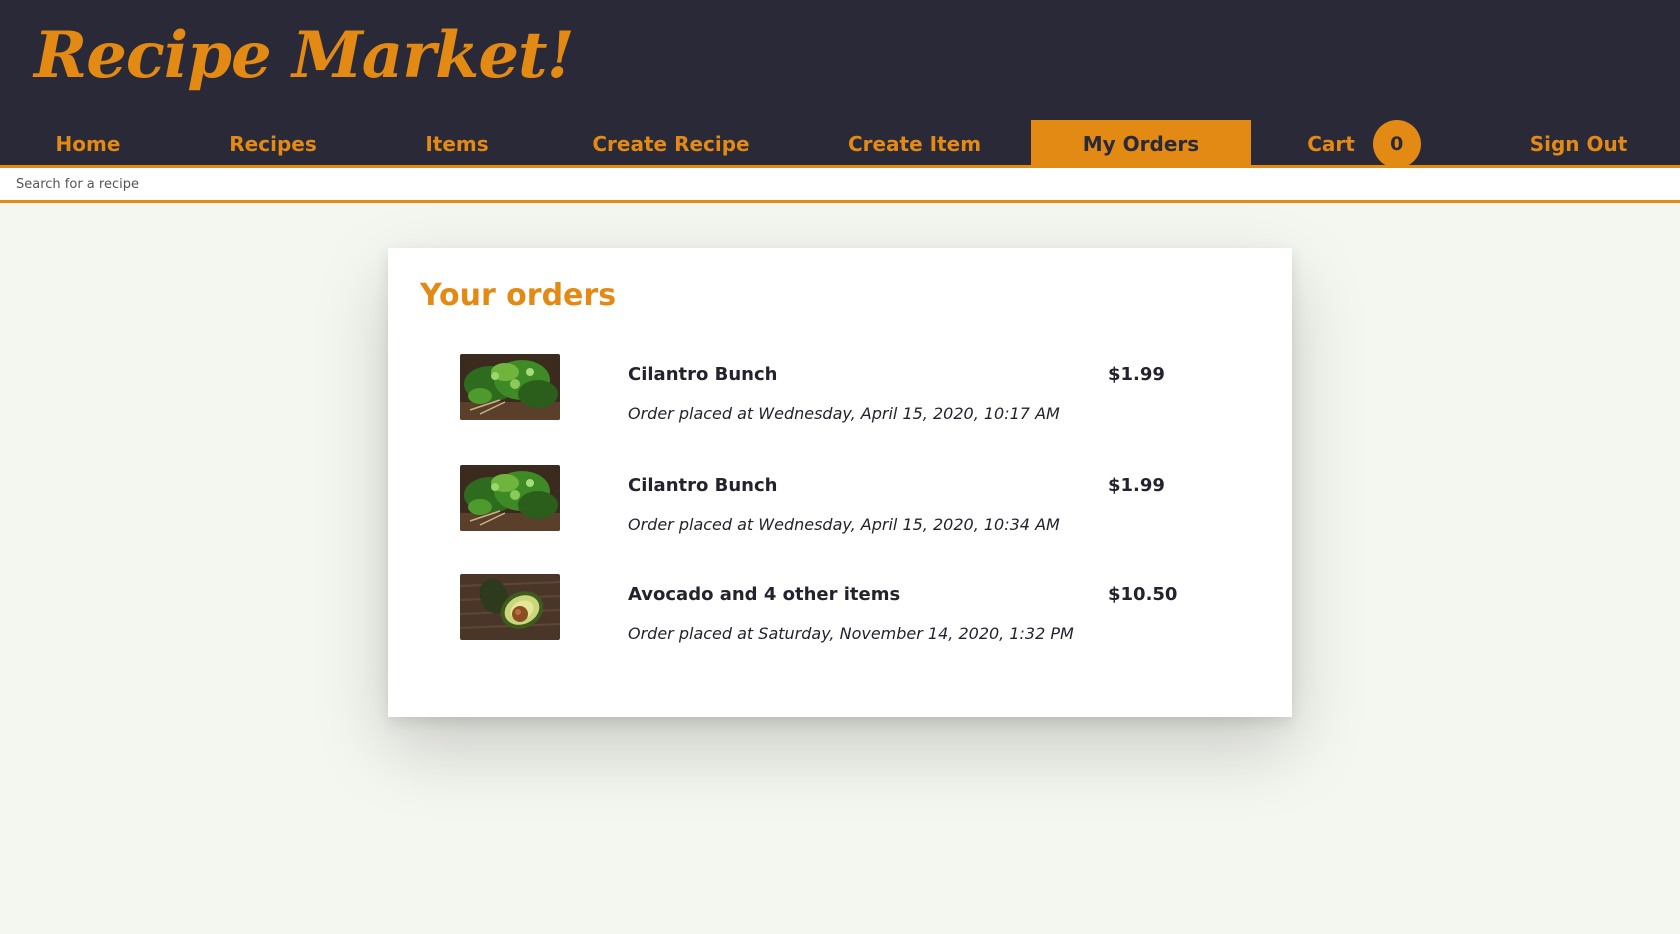 The height and width of the screenshot is (934, 1680). Describe the element at coordinates (1141, 144) in the screenshot. I see `nav-my-orders: My Orders` at that location.